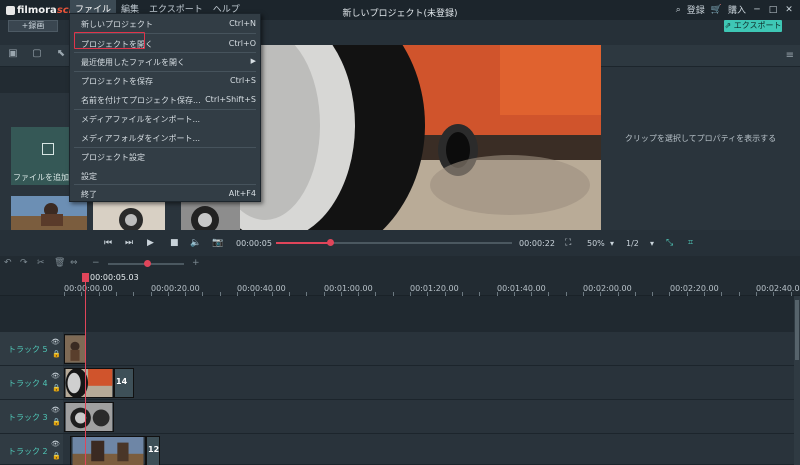 The image size is (800, 465). What do you see at coordinates (400, 417) in the screenshot?
I see `track-3: トラック 3 👁 🔒` at bounding box center [400, 417].